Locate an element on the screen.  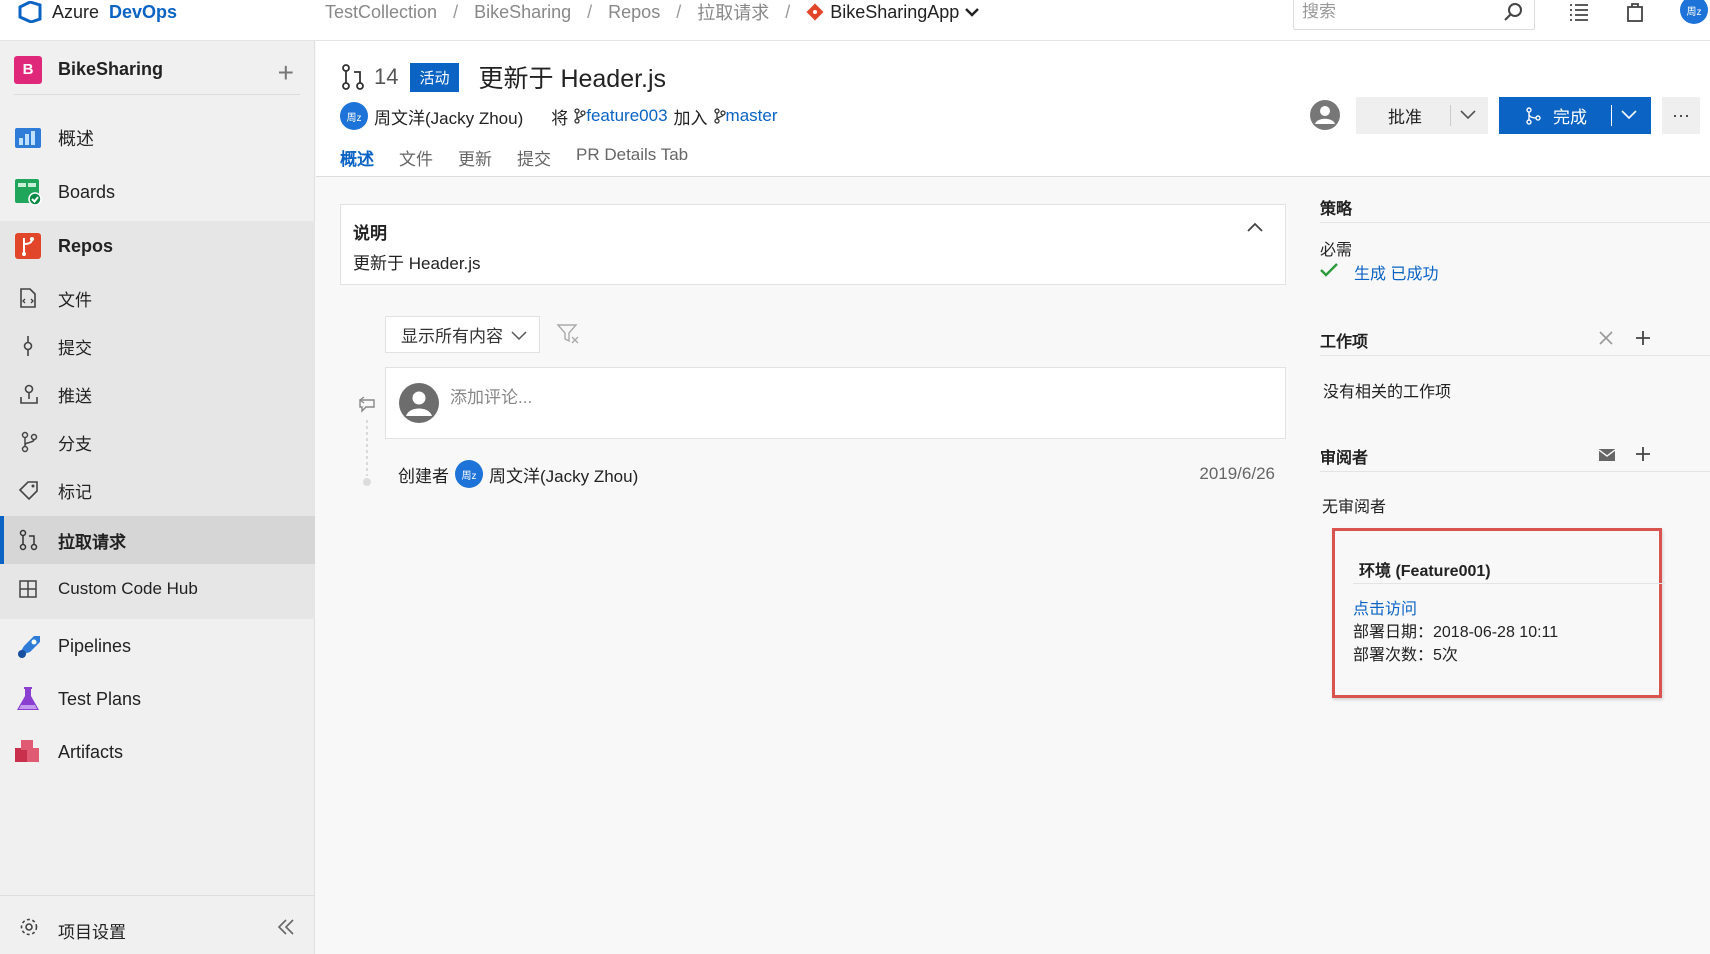
commits-icon is located at coordinates (28, 346).